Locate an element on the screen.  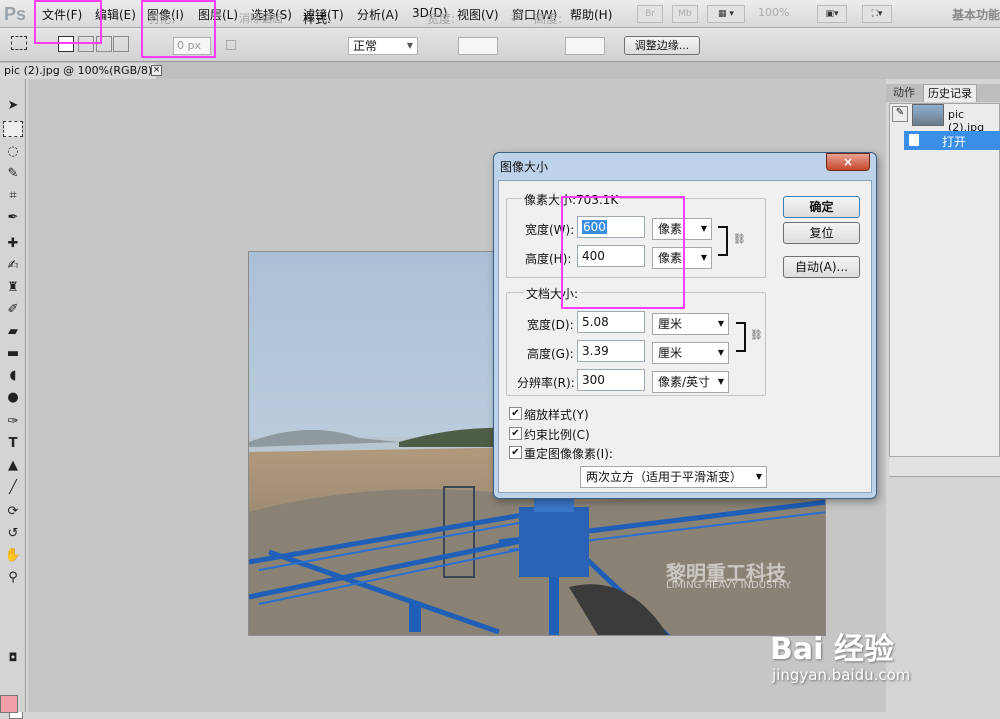
history-panel is located at coordinates (944, 290).